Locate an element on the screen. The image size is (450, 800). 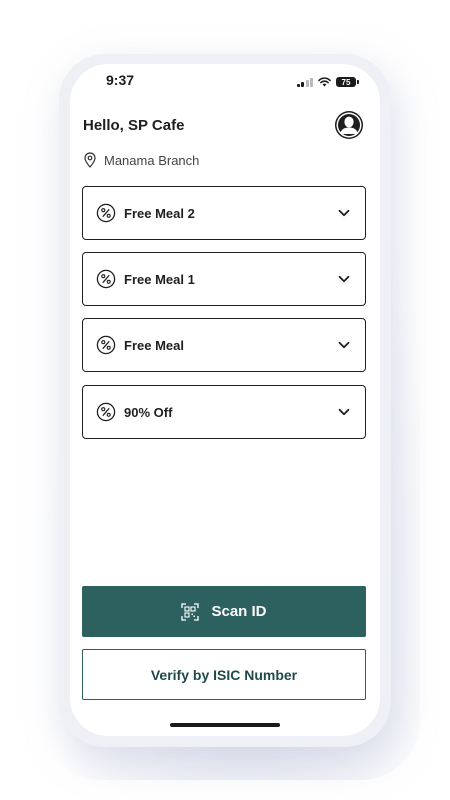
verify-isic-label: Verify by ISIC Number is located at coordinates (224, 674).